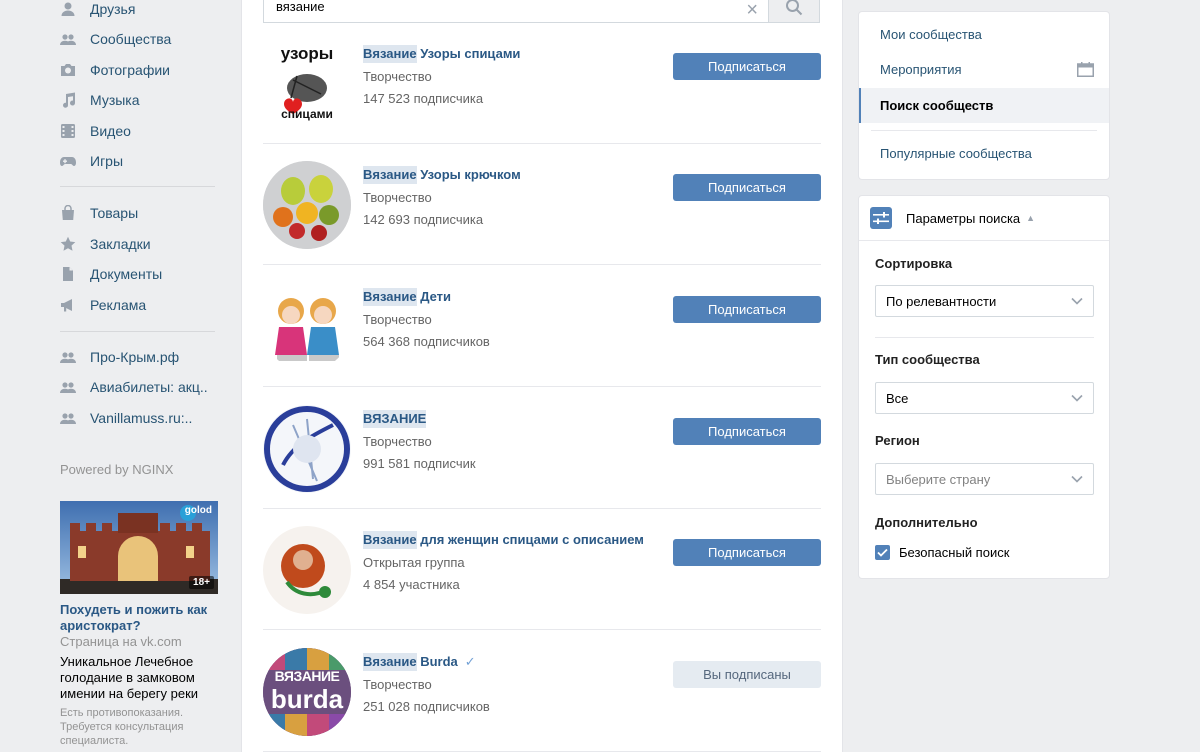 The height and width of the screenshot is (752, 1200). Describe the element at coordinates (419, 463) in the screenshot. I see `group-subscribers: 991 581 подписчик` at that location.